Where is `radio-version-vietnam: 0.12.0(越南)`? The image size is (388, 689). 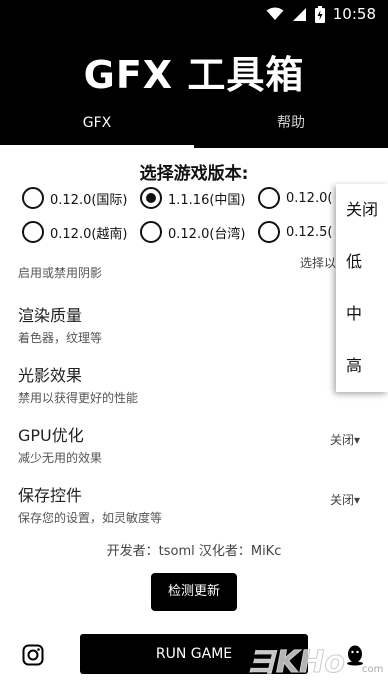 radio-version-vietnam: 0.12.0(越南) is located at coordinates (81, 232).